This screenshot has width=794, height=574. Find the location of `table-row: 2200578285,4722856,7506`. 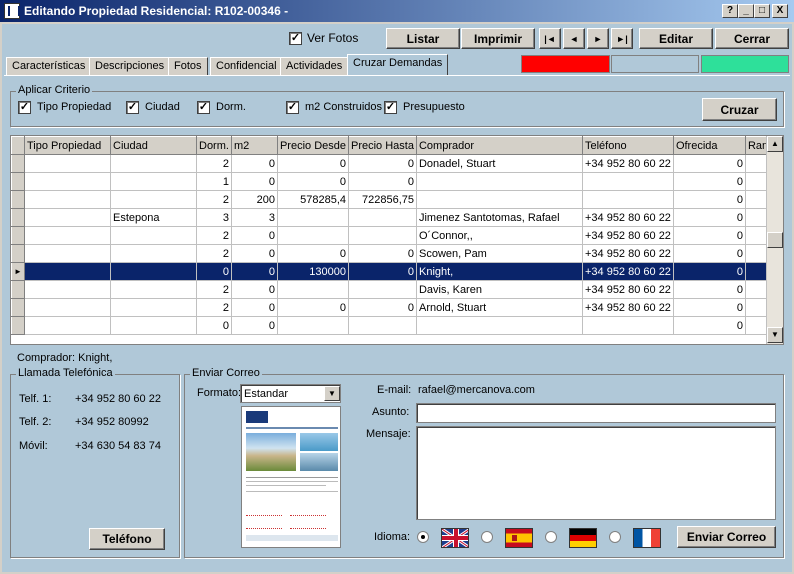

table-row: 2200578285,4722856,7506 is located at coordinates (395, 199).